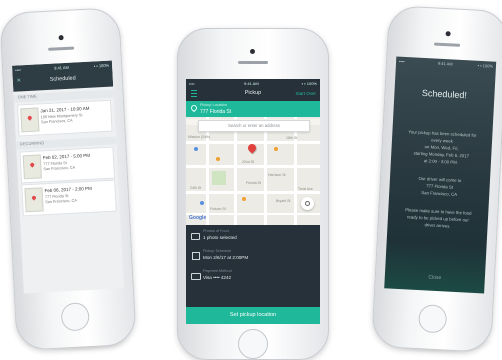 The width and height of the screenshot is (502, 360). Describe the element at coordinates (196, 256) in the screenshot. I see `calendar-icon` at that location.